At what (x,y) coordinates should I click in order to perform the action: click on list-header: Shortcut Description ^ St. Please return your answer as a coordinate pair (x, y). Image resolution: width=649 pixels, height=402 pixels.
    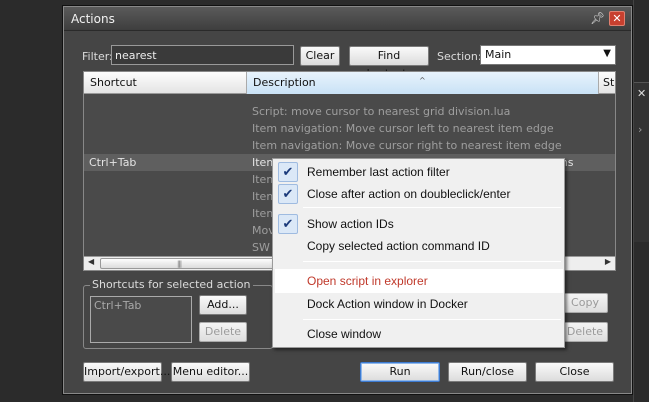
    Looking at the image, I should click on (349, 83).